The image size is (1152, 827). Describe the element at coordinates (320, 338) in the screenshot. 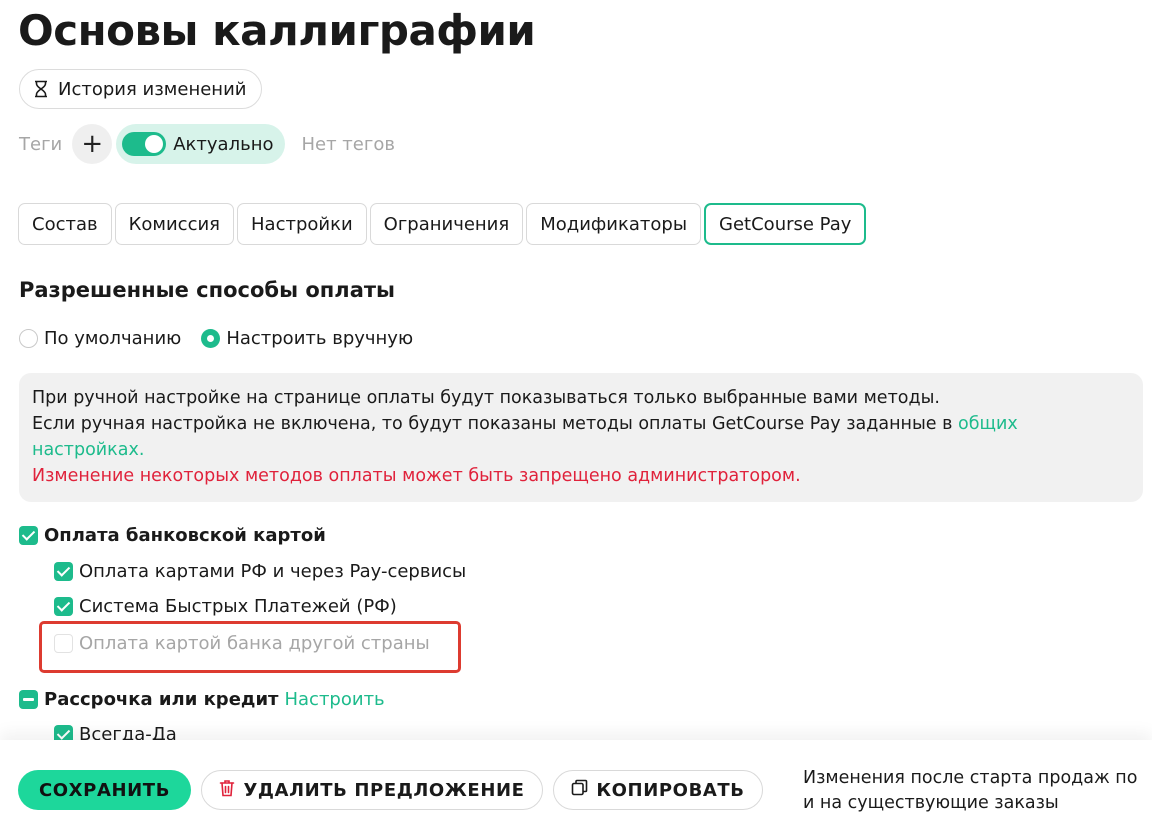

I see `radio-manual-label: Настроить вручную` at that location.